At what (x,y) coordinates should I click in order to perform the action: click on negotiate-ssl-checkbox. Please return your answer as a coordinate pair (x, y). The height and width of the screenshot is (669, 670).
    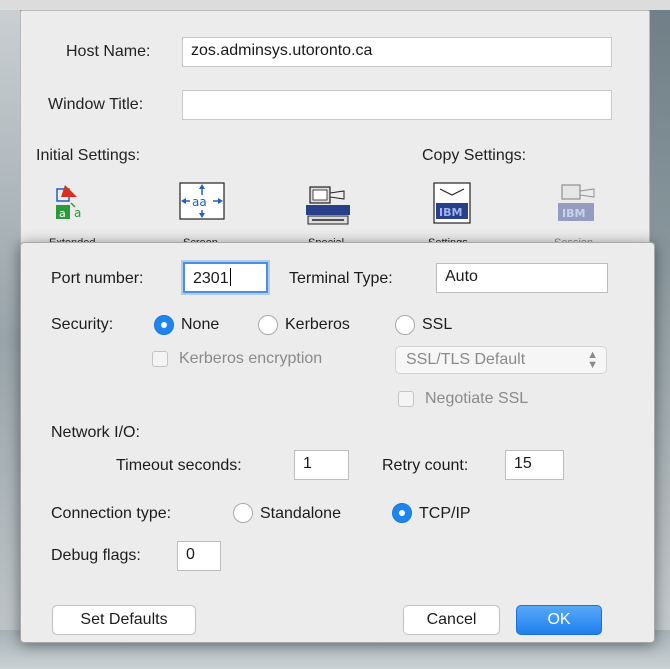
    Looking at the image, I should click on (406, 399).